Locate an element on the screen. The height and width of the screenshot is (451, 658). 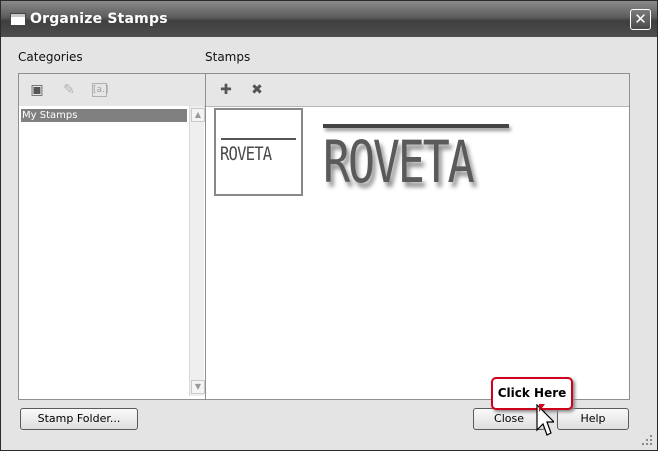
add-category-icon: ▣ is located at coordinates (37, 90).